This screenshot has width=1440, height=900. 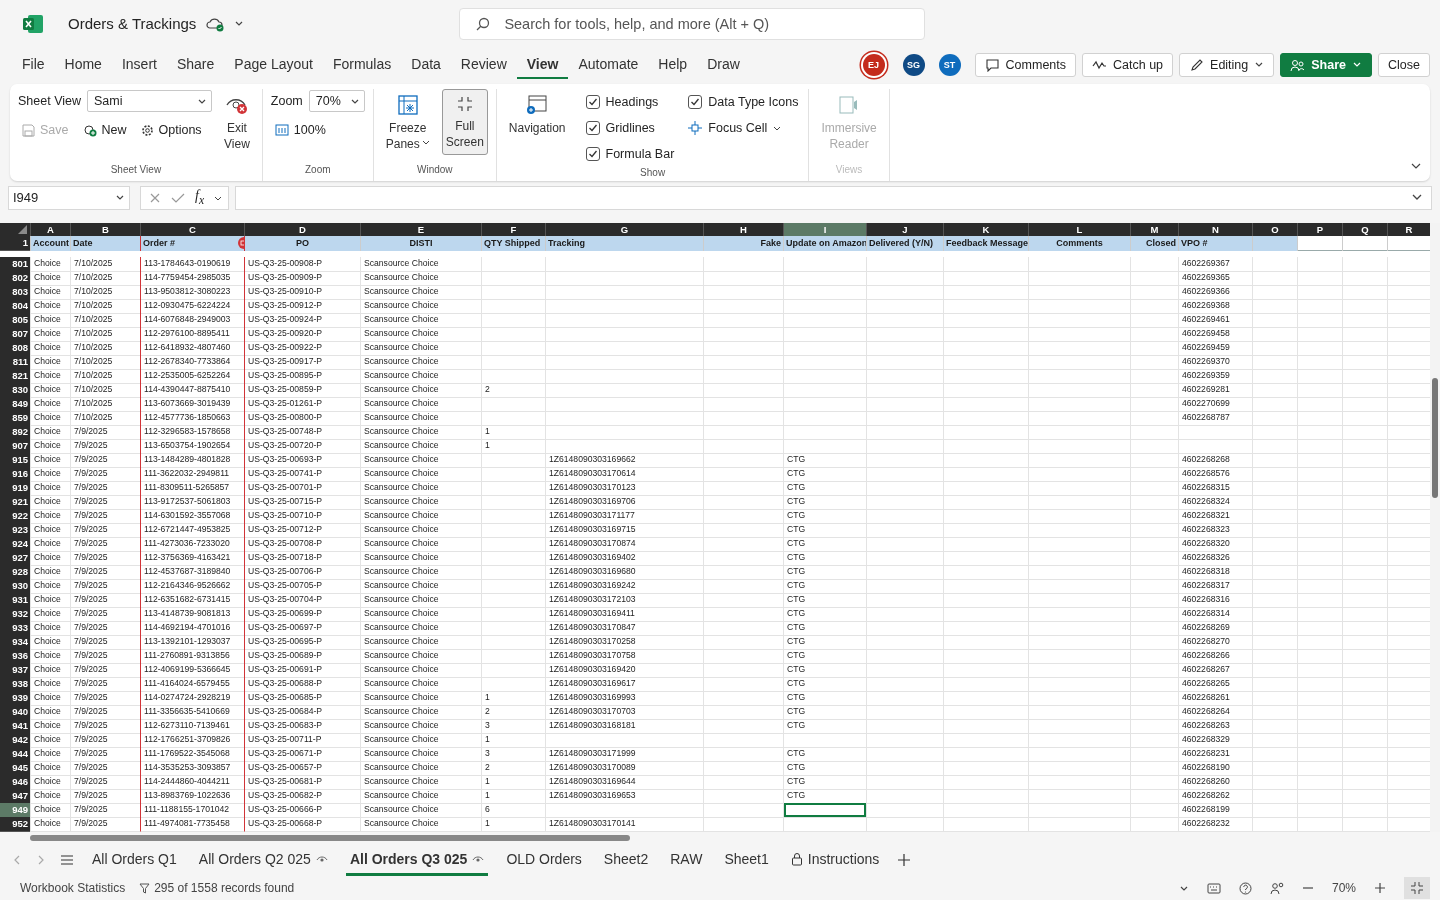 I want to click on sheet-tab: All Orders Q2 025, so click(x=263, y=860).